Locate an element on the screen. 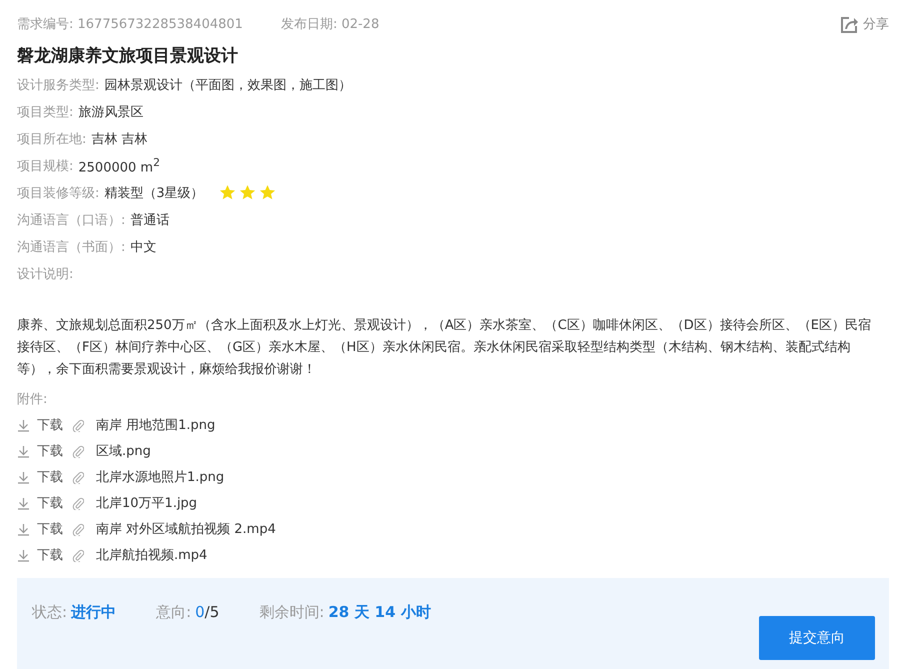 Image resolution: width=899 pixels, height=669 pixels. status-value: 进行中 is located at coordinates (93, 612).